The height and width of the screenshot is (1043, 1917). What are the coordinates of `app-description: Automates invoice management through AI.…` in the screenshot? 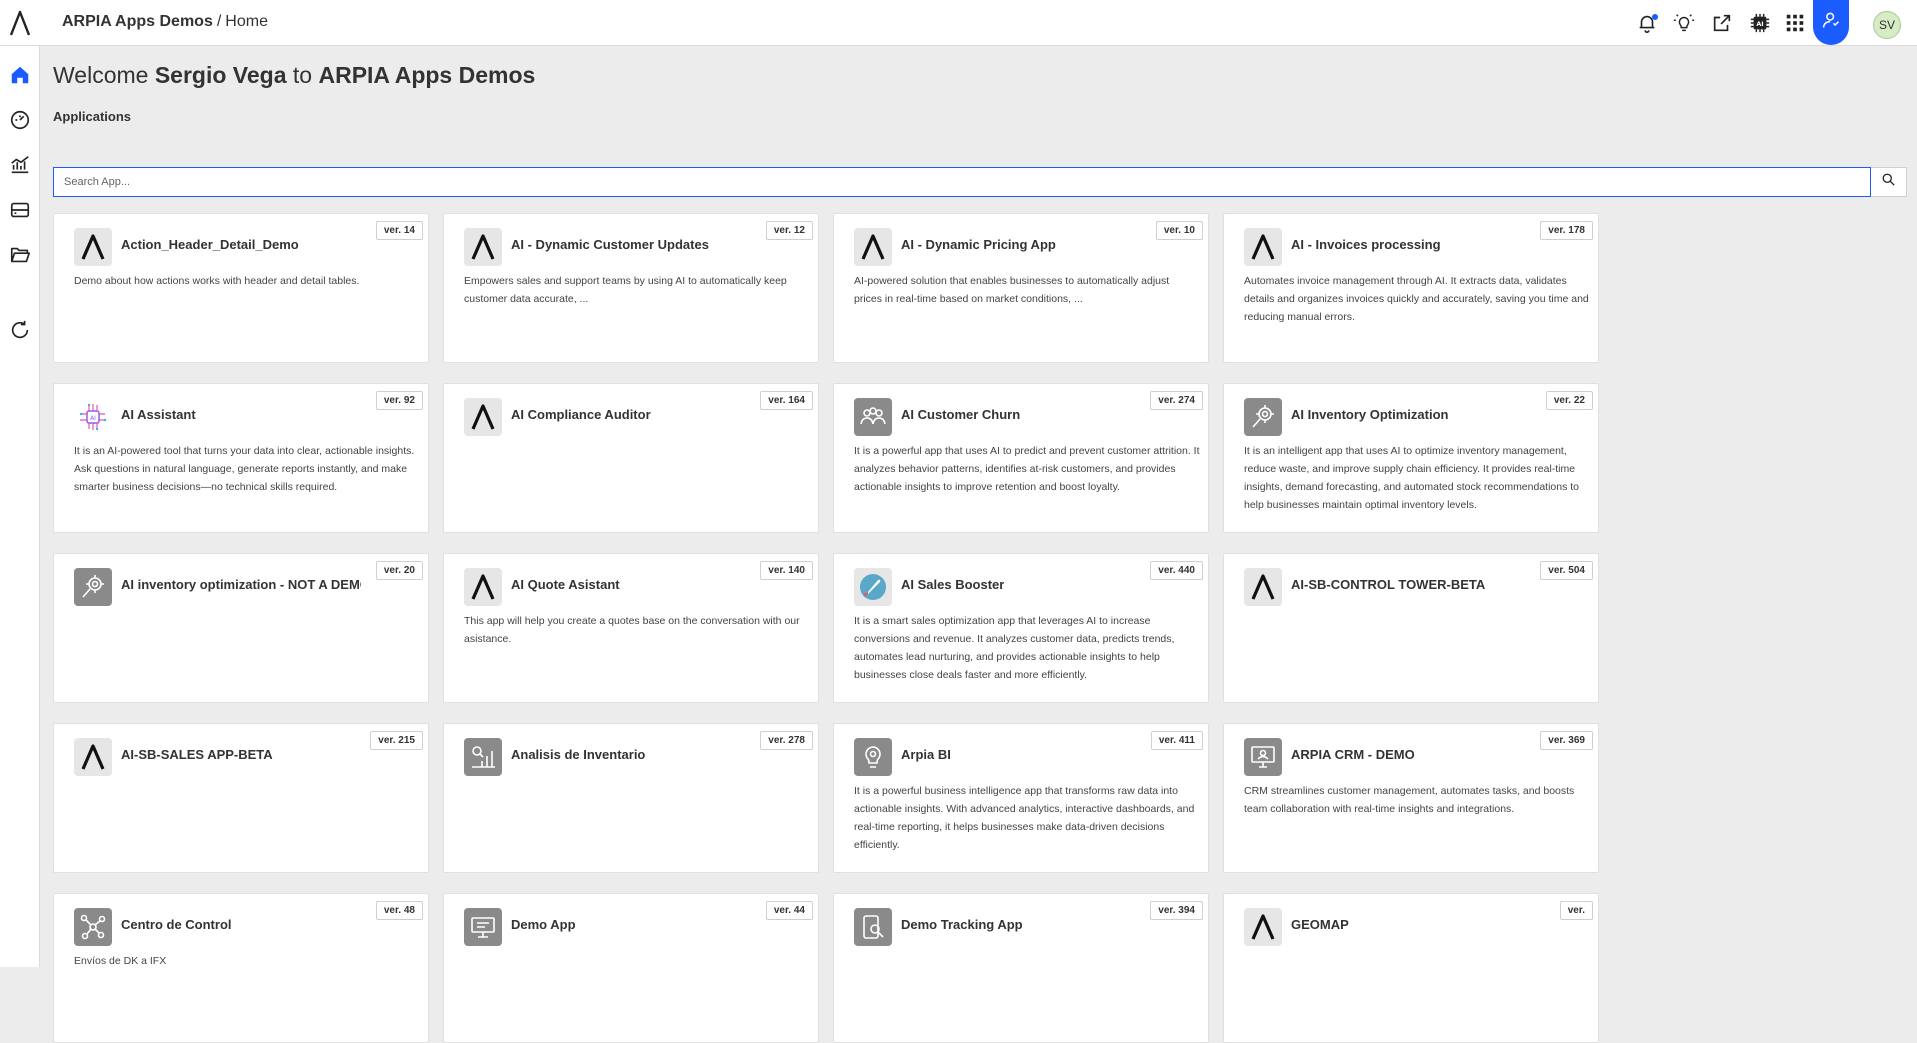 It's located at (1416, 299).